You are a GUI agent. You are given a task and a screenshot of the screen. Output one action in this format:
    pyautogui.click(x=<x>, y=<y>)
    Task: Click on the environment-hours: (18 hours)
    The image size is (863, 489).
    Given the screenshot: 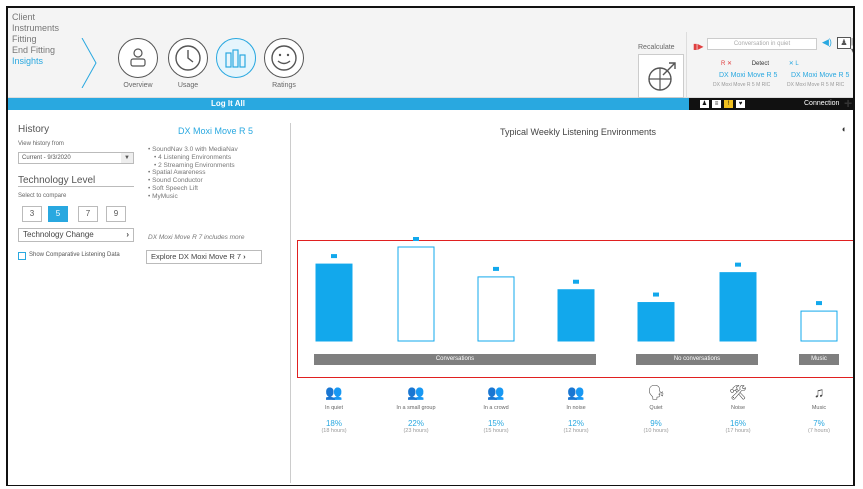 What is the action you would take?
    pyautogui.click(x=334, y=431)
    